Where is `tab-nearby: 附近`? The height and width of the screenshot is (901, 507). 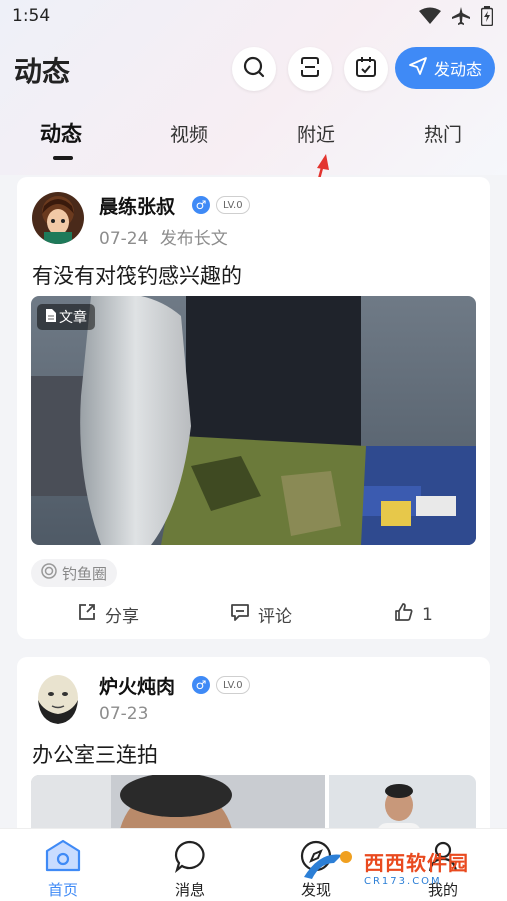 tab-nearby: 附近 is located at coordinates (316, 133).